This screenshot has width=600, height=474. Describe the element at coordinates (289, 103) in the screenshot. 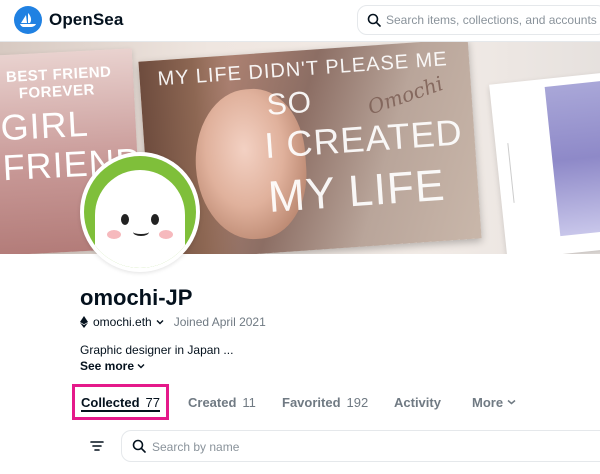

I see `banner-text: SO` at that location.